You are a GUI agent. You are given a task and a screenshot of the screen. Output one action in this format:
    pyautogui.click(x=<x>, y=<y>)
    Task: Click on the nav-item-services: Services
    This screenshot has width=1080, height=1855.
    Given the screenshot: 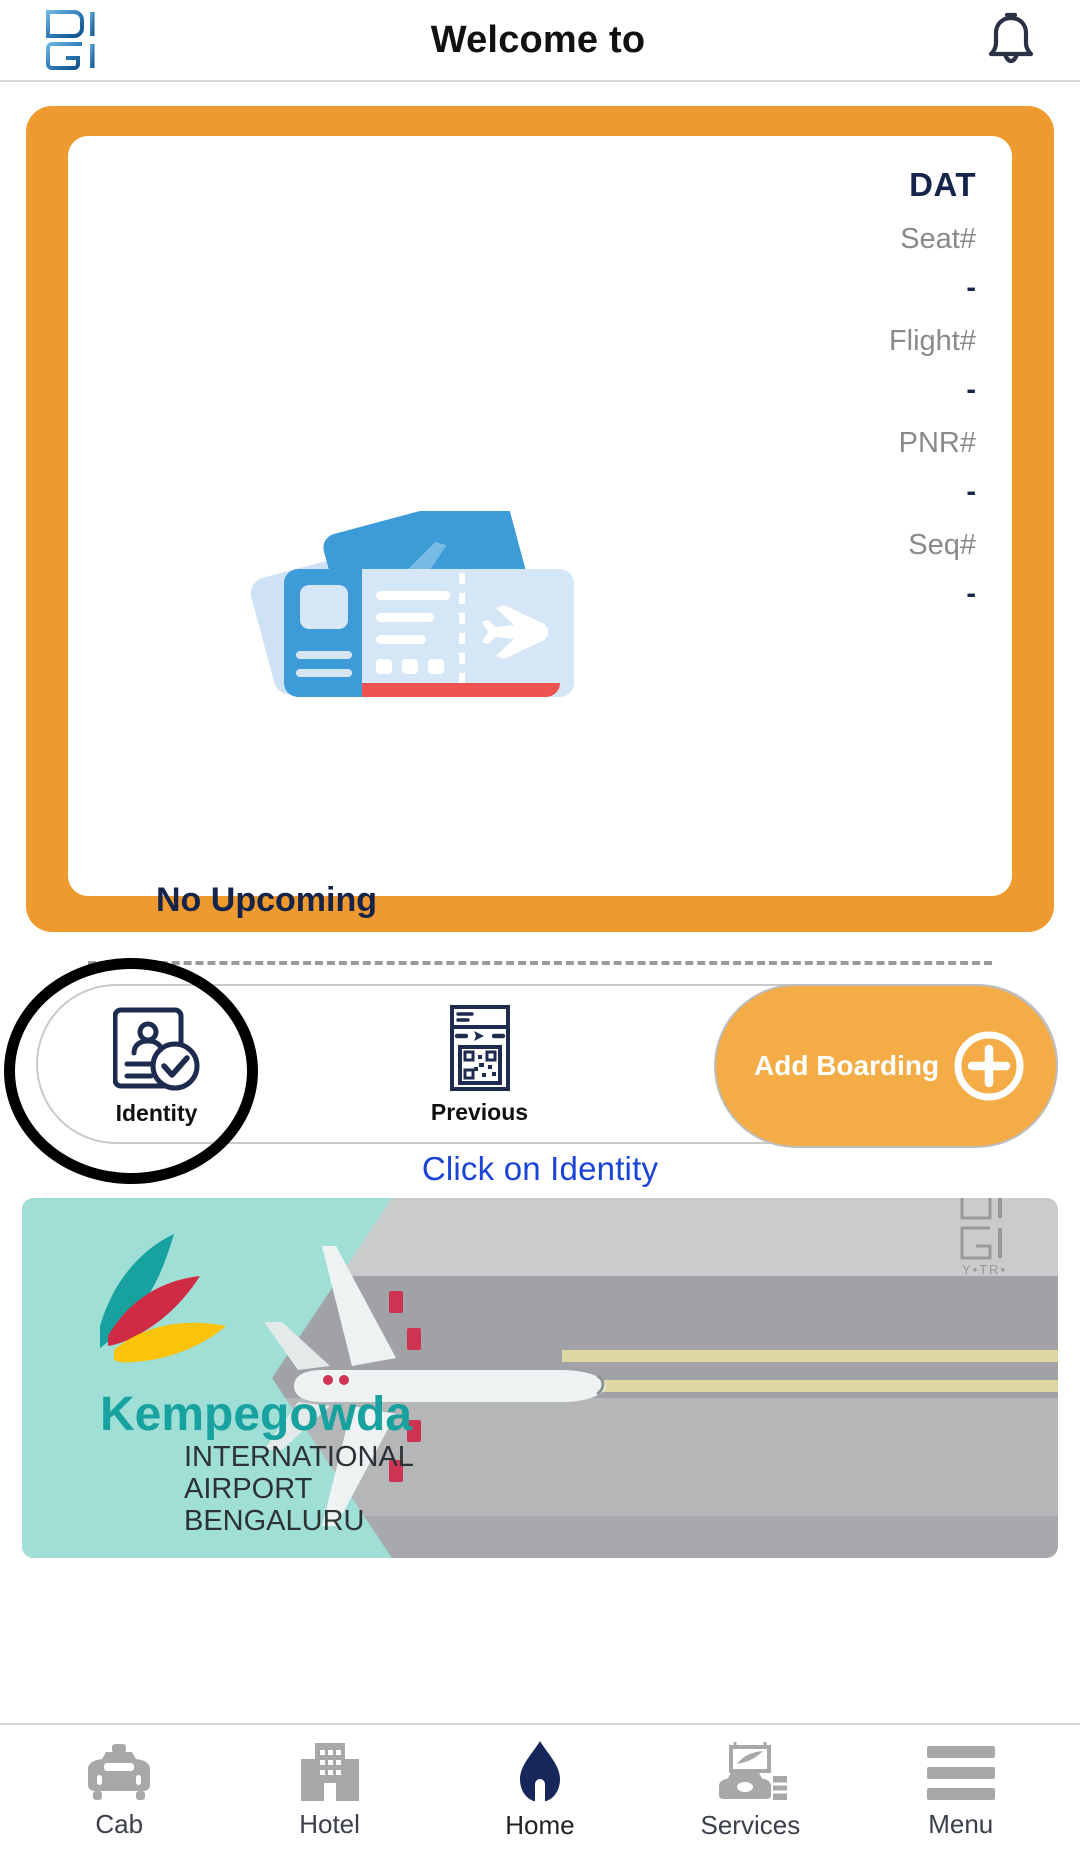 What is the action you would take?
    pyautogui.click(x=750, y=1790)
    